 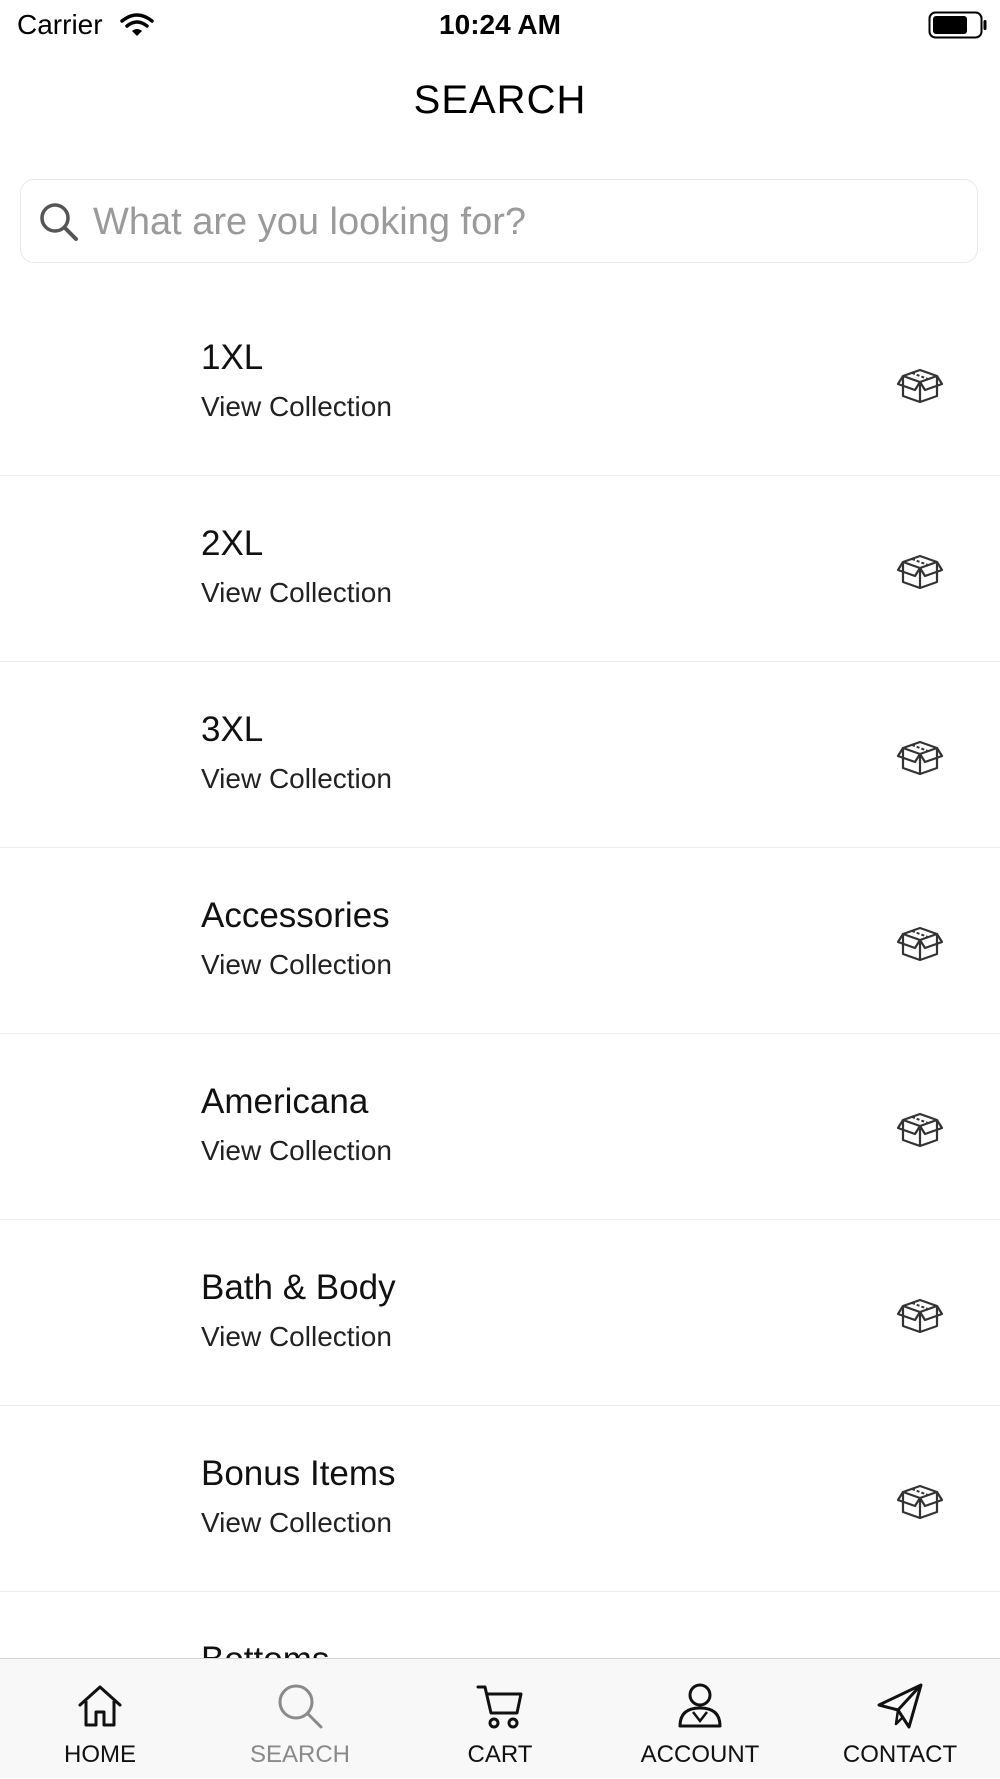 What do you see at coordinates (500, 1708) in the screenshot?
I see `cart-icon` at bounding box center [500, 1708].